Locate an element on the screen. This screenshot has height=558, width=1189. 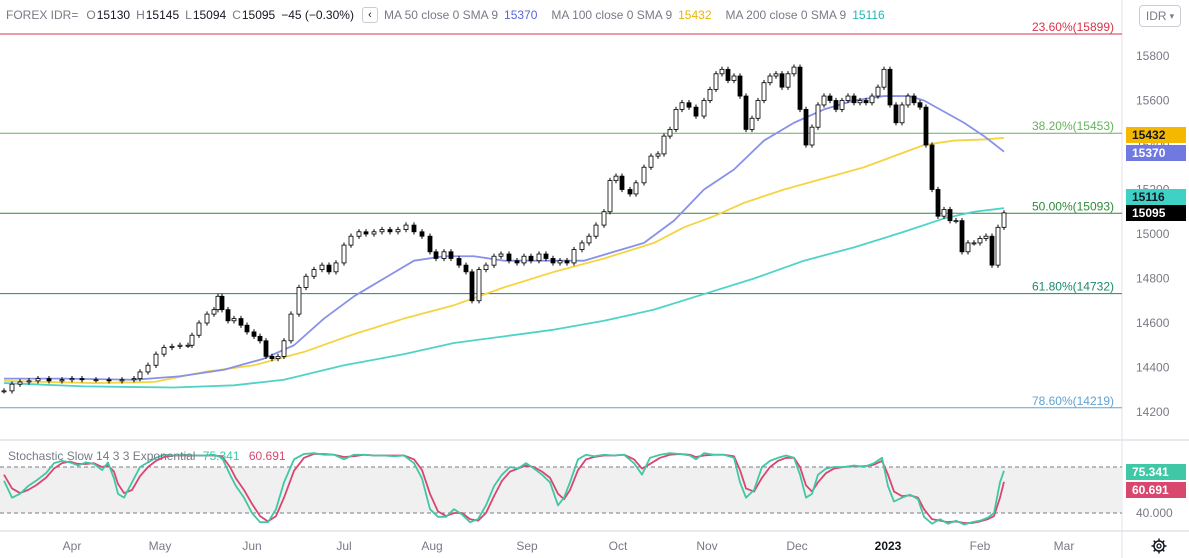
ma200-value: 15116 is located at coordinates (868, 15).